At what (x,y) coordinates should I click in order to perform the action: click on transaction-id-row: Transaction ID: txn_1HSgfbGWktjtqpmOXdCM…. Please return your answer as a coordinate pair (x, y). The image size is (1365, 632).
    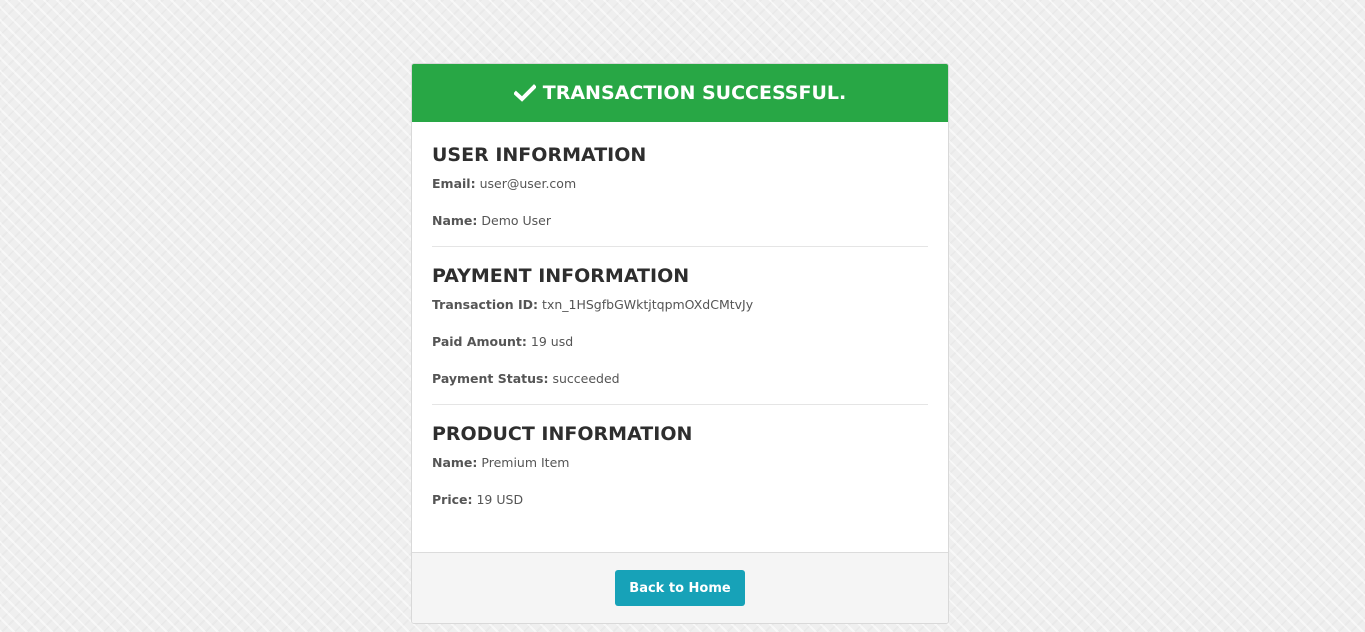
    Looking at the image, I should click on (680, 304).